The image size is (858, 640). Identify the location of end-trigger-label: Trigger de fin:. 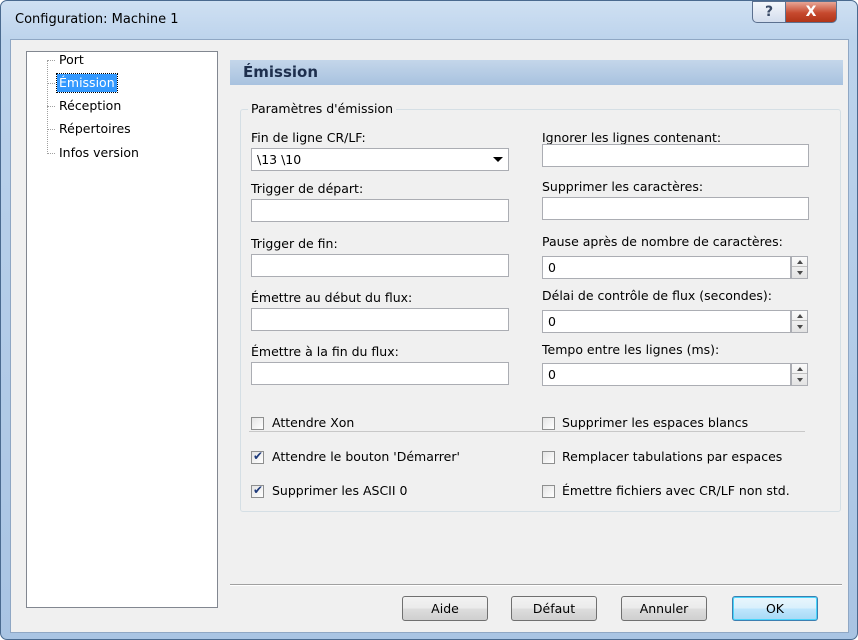
(294, 243).